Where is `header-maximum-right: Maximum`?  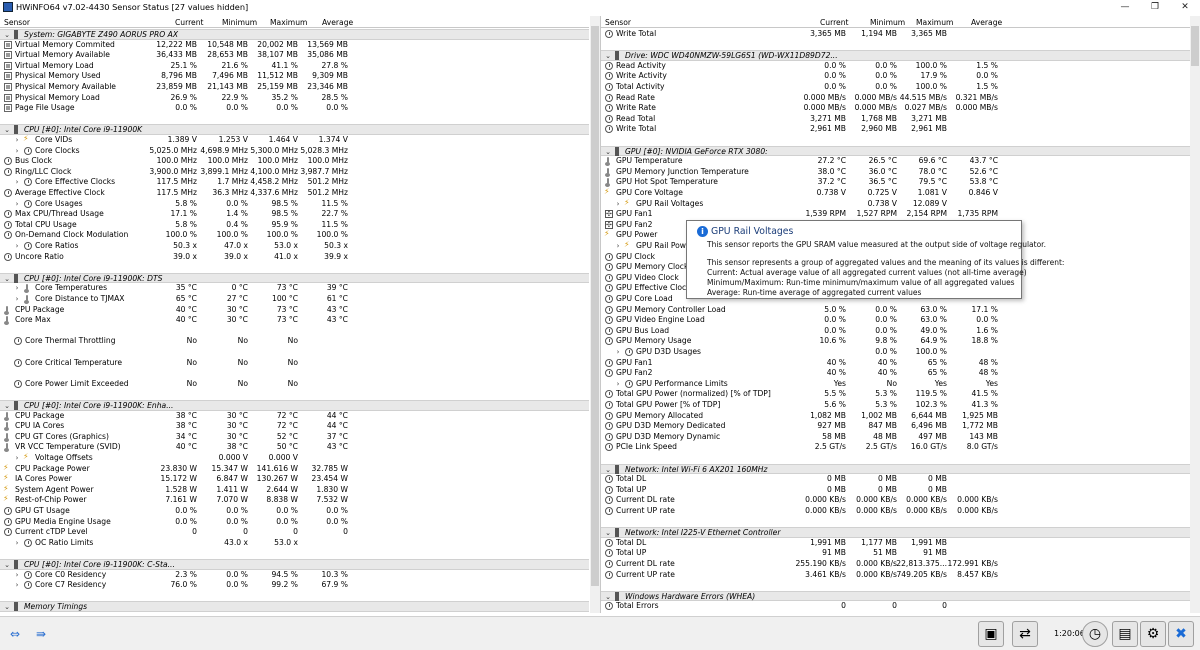 header-maximum-right: Maximum is located at coordinates (934, 22).